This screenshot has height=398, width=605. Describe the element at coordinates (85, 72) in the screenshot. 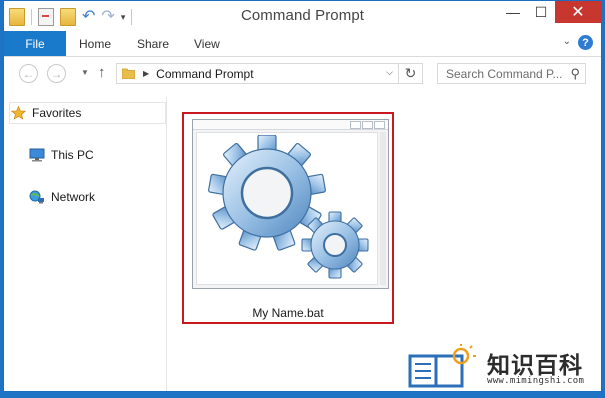

I see `recent-locations-icon: ▼` at that location.